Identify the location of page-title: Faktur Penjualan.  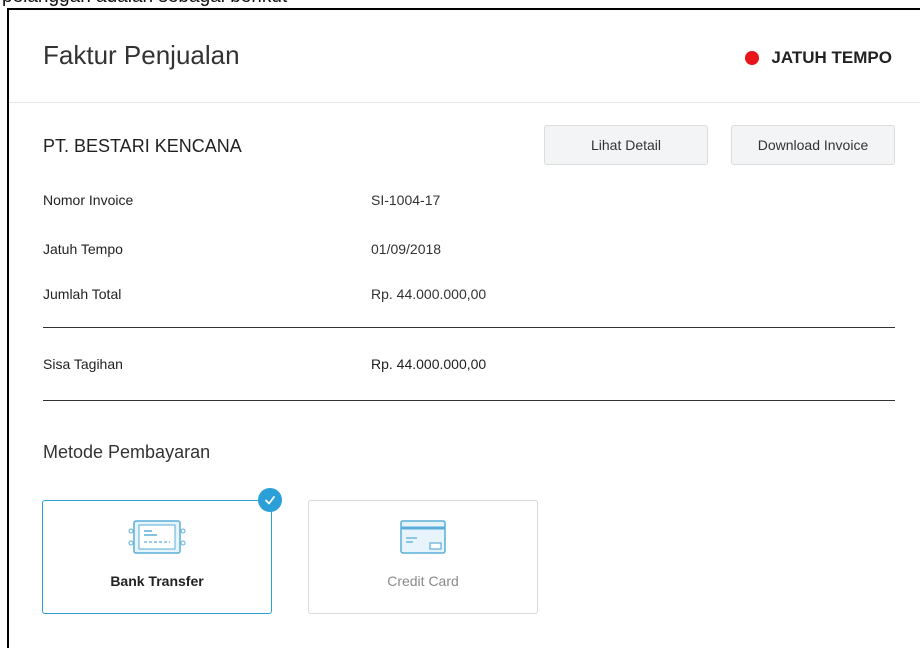
(141, 55).